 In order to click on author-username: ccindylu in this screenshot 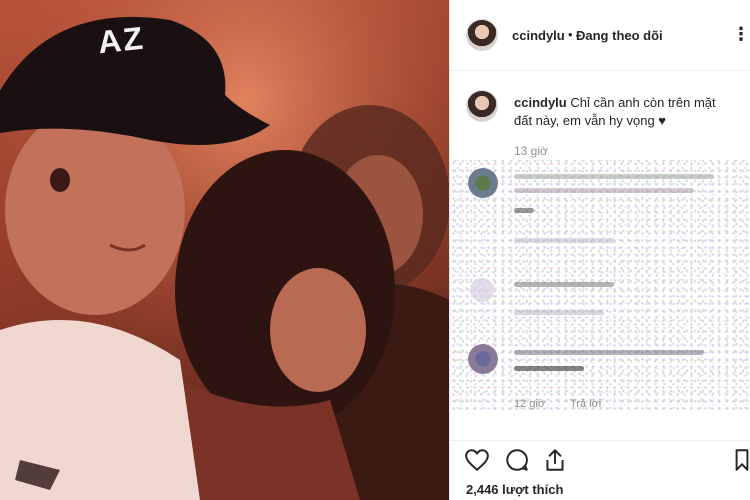, I will do `click(538, 35)`.